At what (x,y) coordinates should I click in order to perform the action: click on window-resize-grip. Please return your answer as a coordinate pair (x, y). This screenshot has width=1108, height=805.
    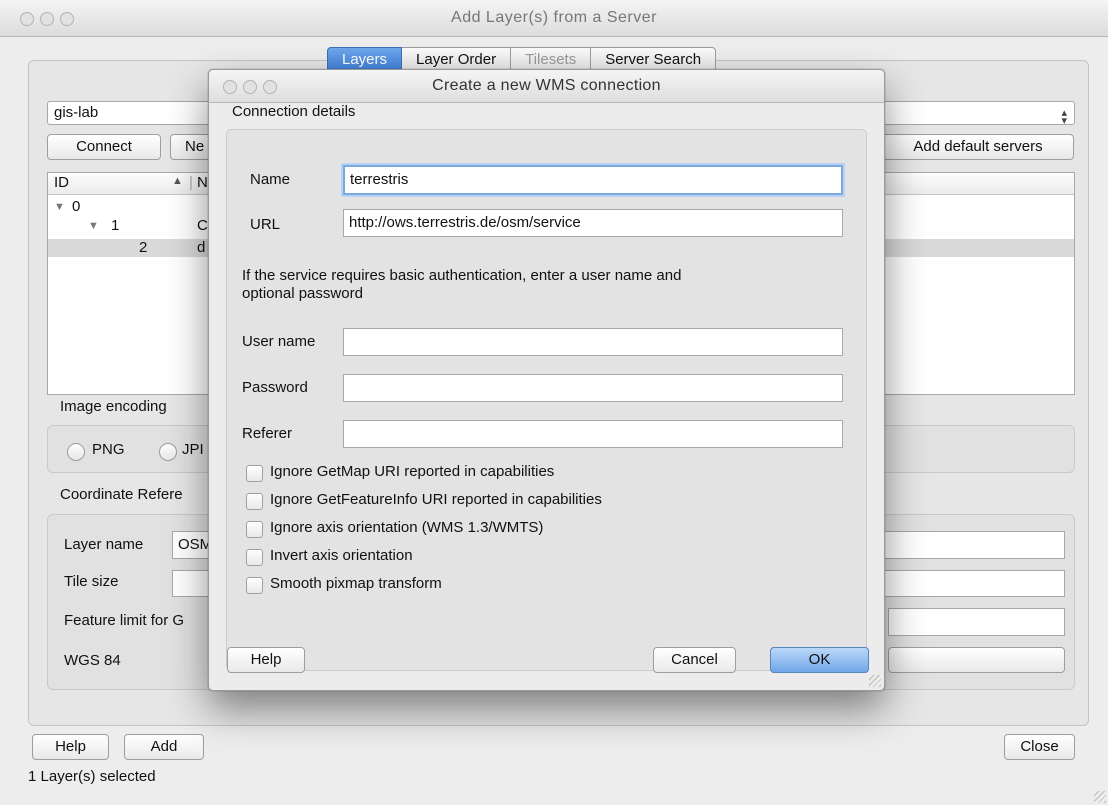
    Looking at the image, I should click on (1100, 797).